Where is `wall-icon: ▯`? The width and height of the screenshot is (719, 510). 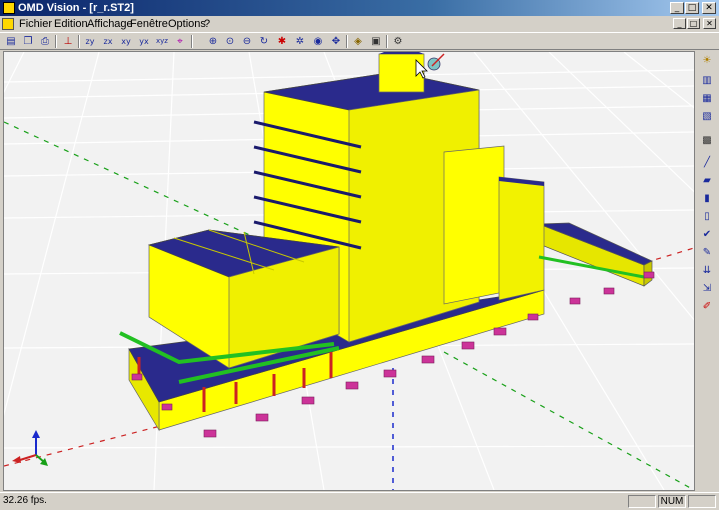
wall-icon: ▯ is located at coordinates (707, 217).